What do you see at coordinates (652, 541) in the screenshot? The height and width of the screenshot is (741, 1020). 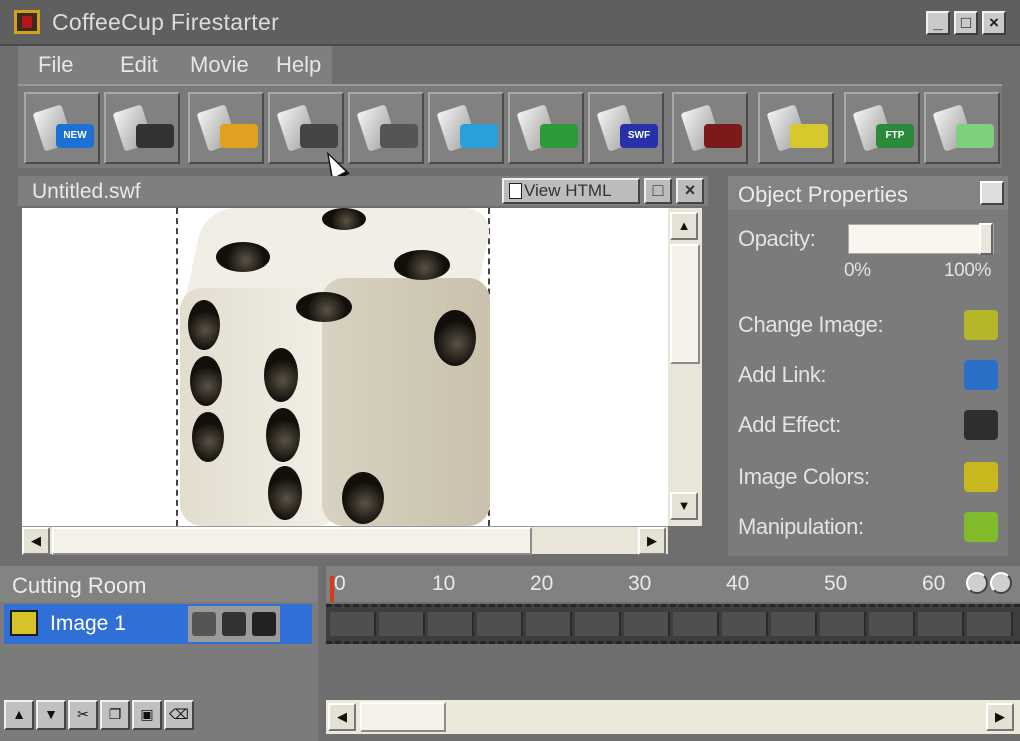 I see `scroll-right-button: ▶` at bounding box center [652, 541].